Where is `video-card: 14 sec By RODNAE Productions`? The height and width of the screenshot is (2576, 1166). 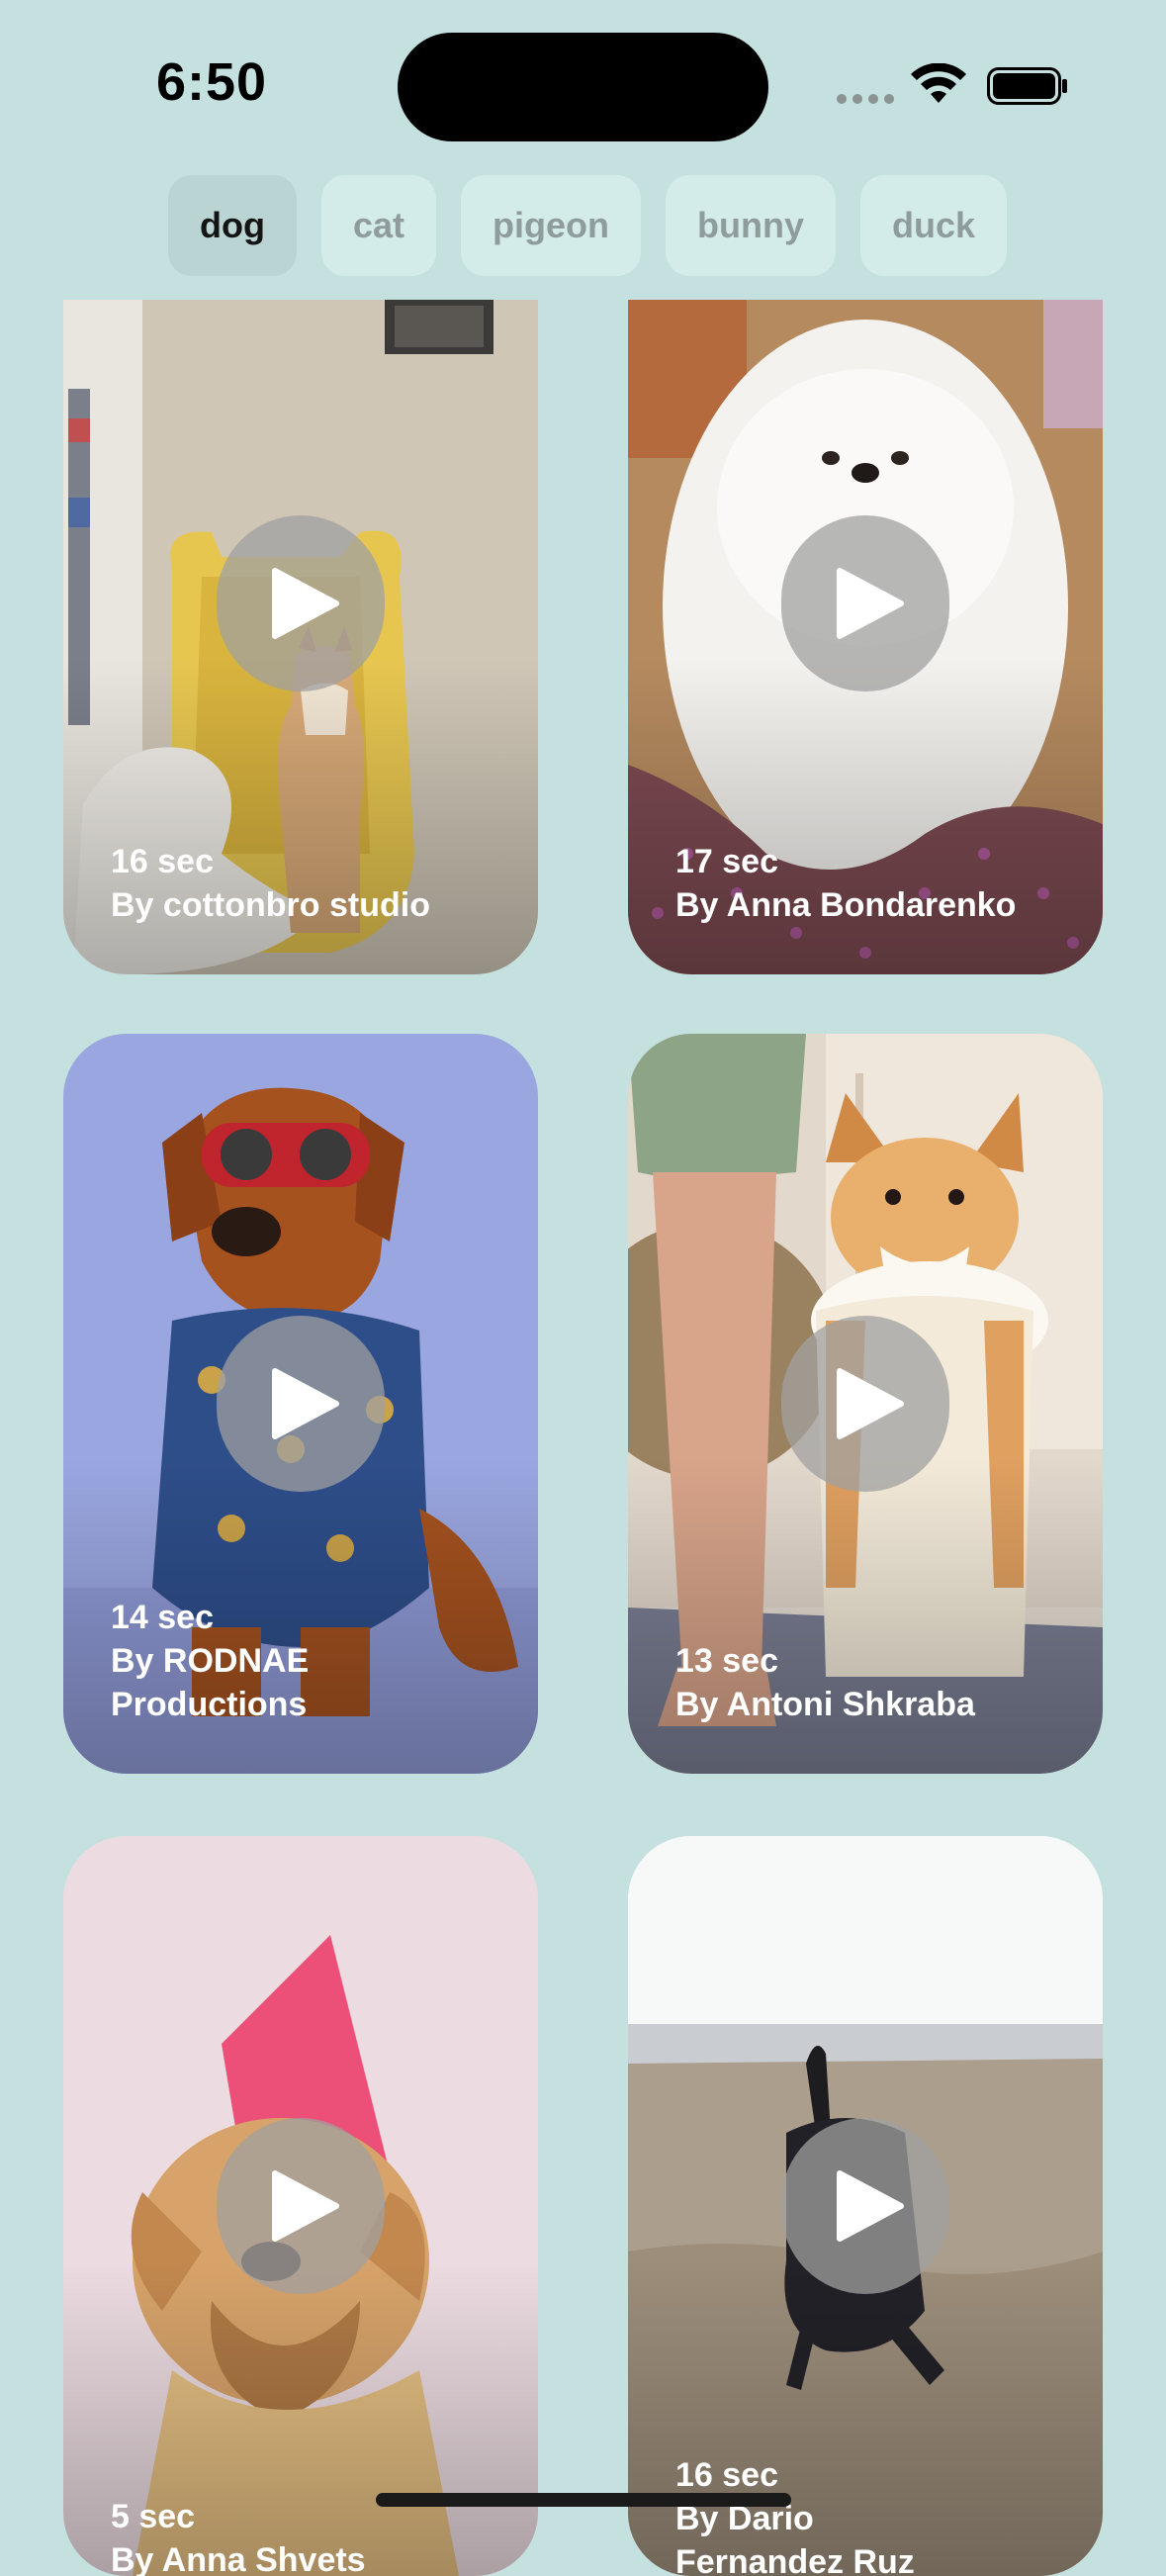
video-card: 14 sec By RODNAE Productions is located at coordinates (300, 1404).